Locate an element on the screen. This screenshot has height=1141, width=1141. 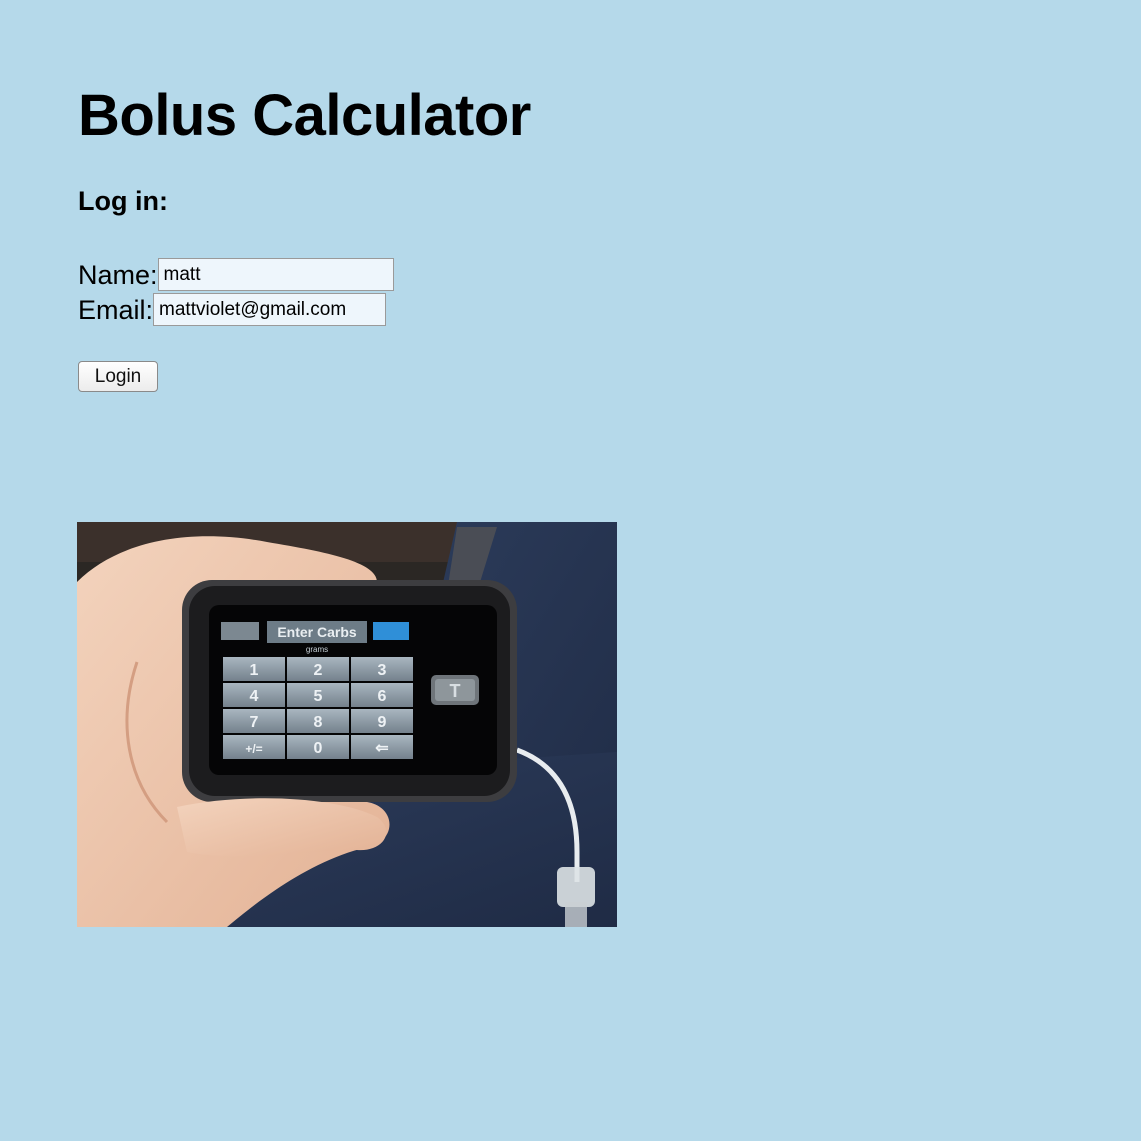
keypad-key-label: 1 is located at coordinates (254, 670).